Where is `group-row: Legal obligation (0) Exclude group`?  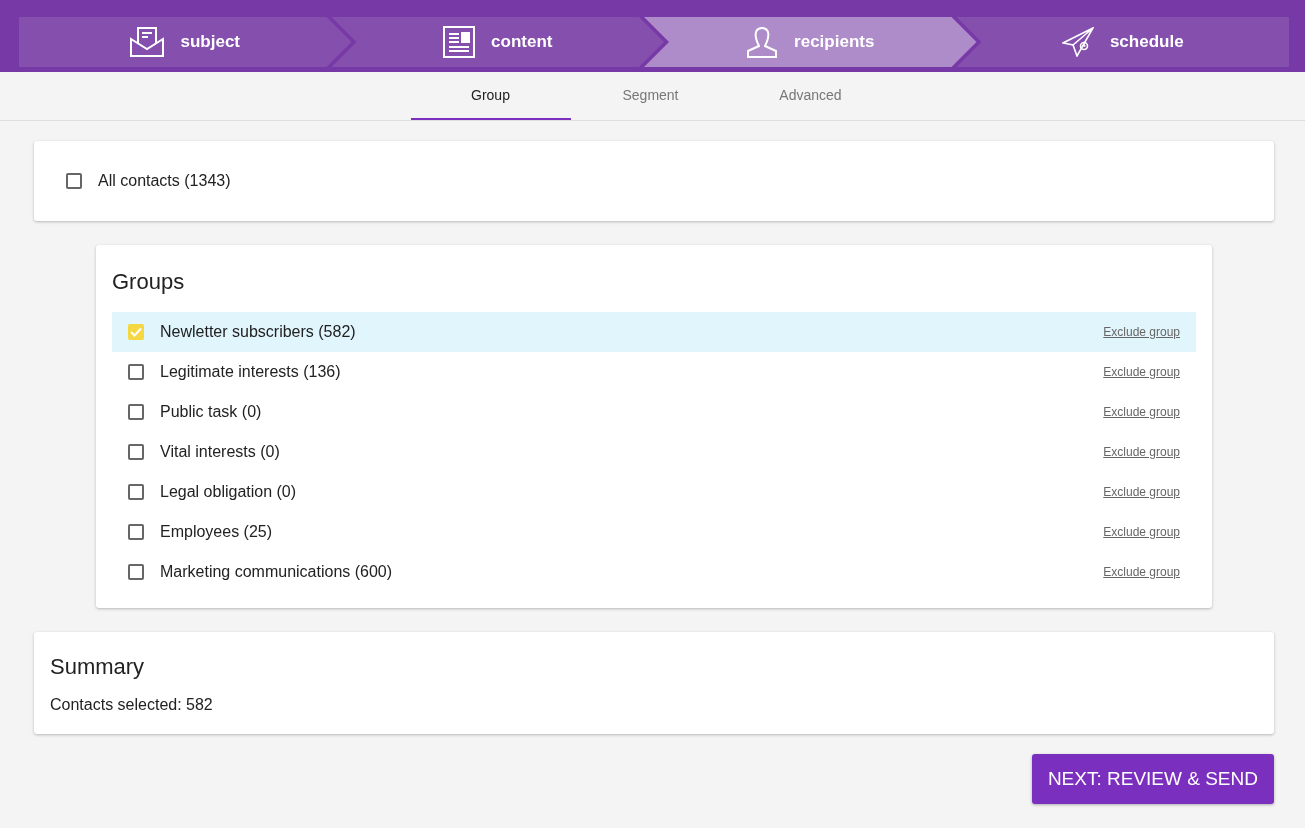
group-row: Legal obligation (0) Exclude group is located at coordinates (654, 492).